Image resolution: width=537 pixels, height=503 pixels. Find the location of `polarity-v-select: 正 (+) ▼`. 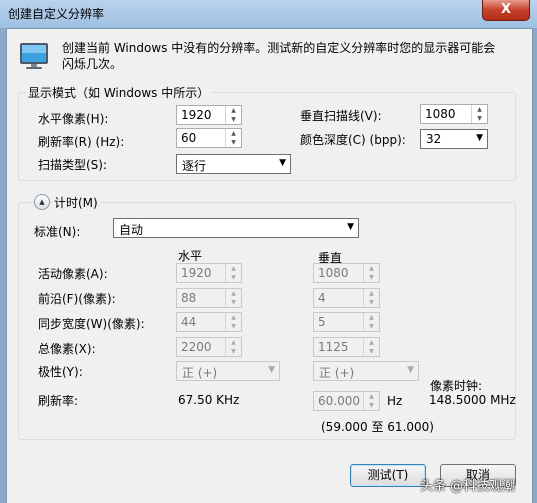

polarity-v-select: 正 (+) ▼ is located at coordinates (366, 371).